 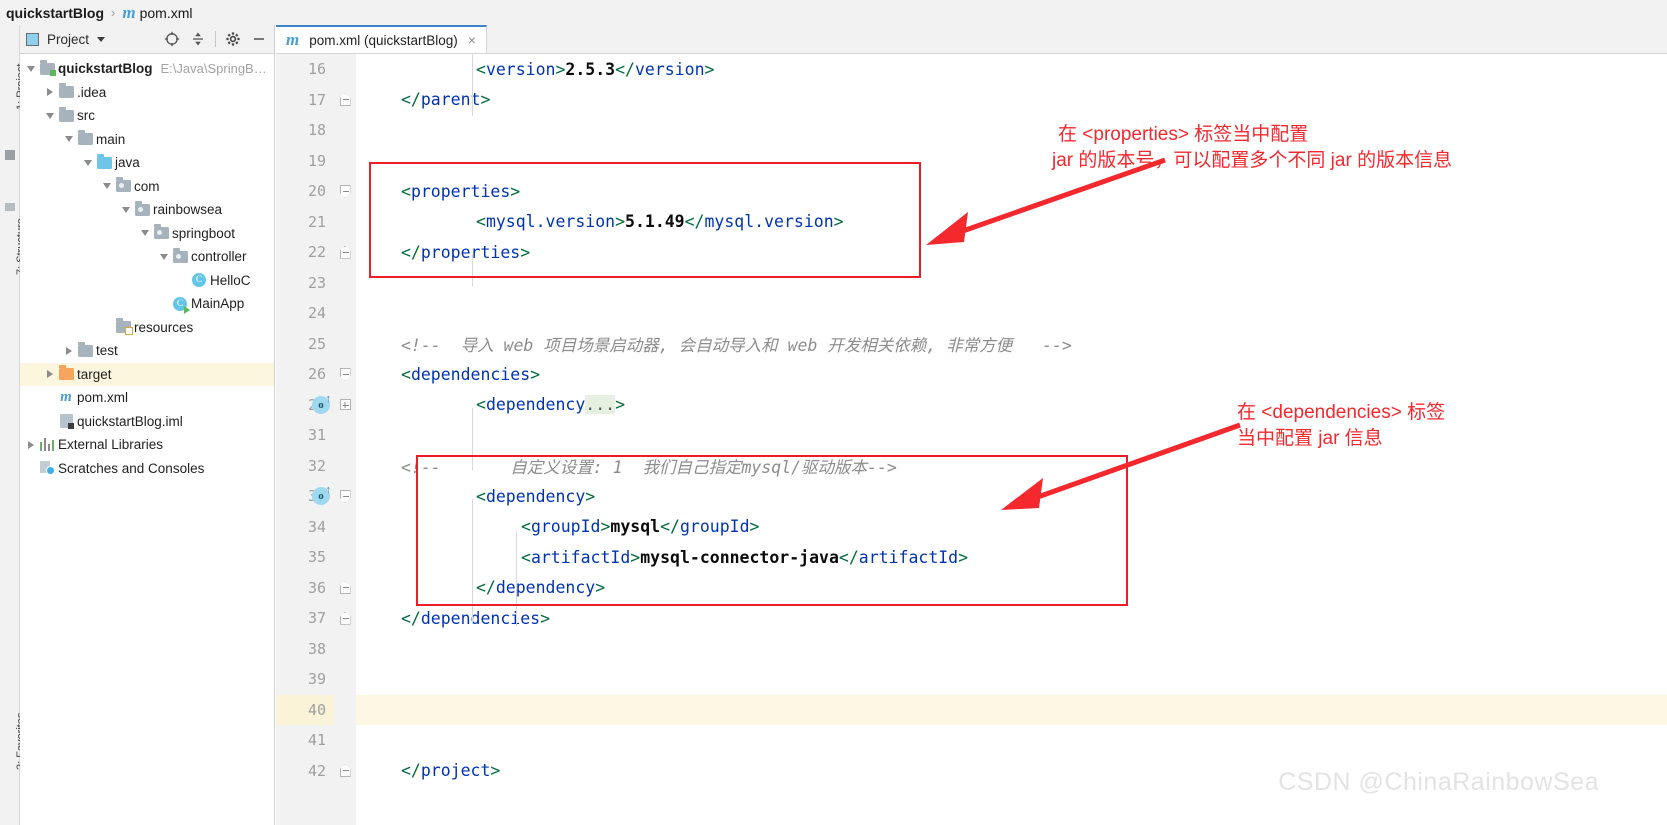 I want to click on fold-expand-icon, so click(x=345, y=405).